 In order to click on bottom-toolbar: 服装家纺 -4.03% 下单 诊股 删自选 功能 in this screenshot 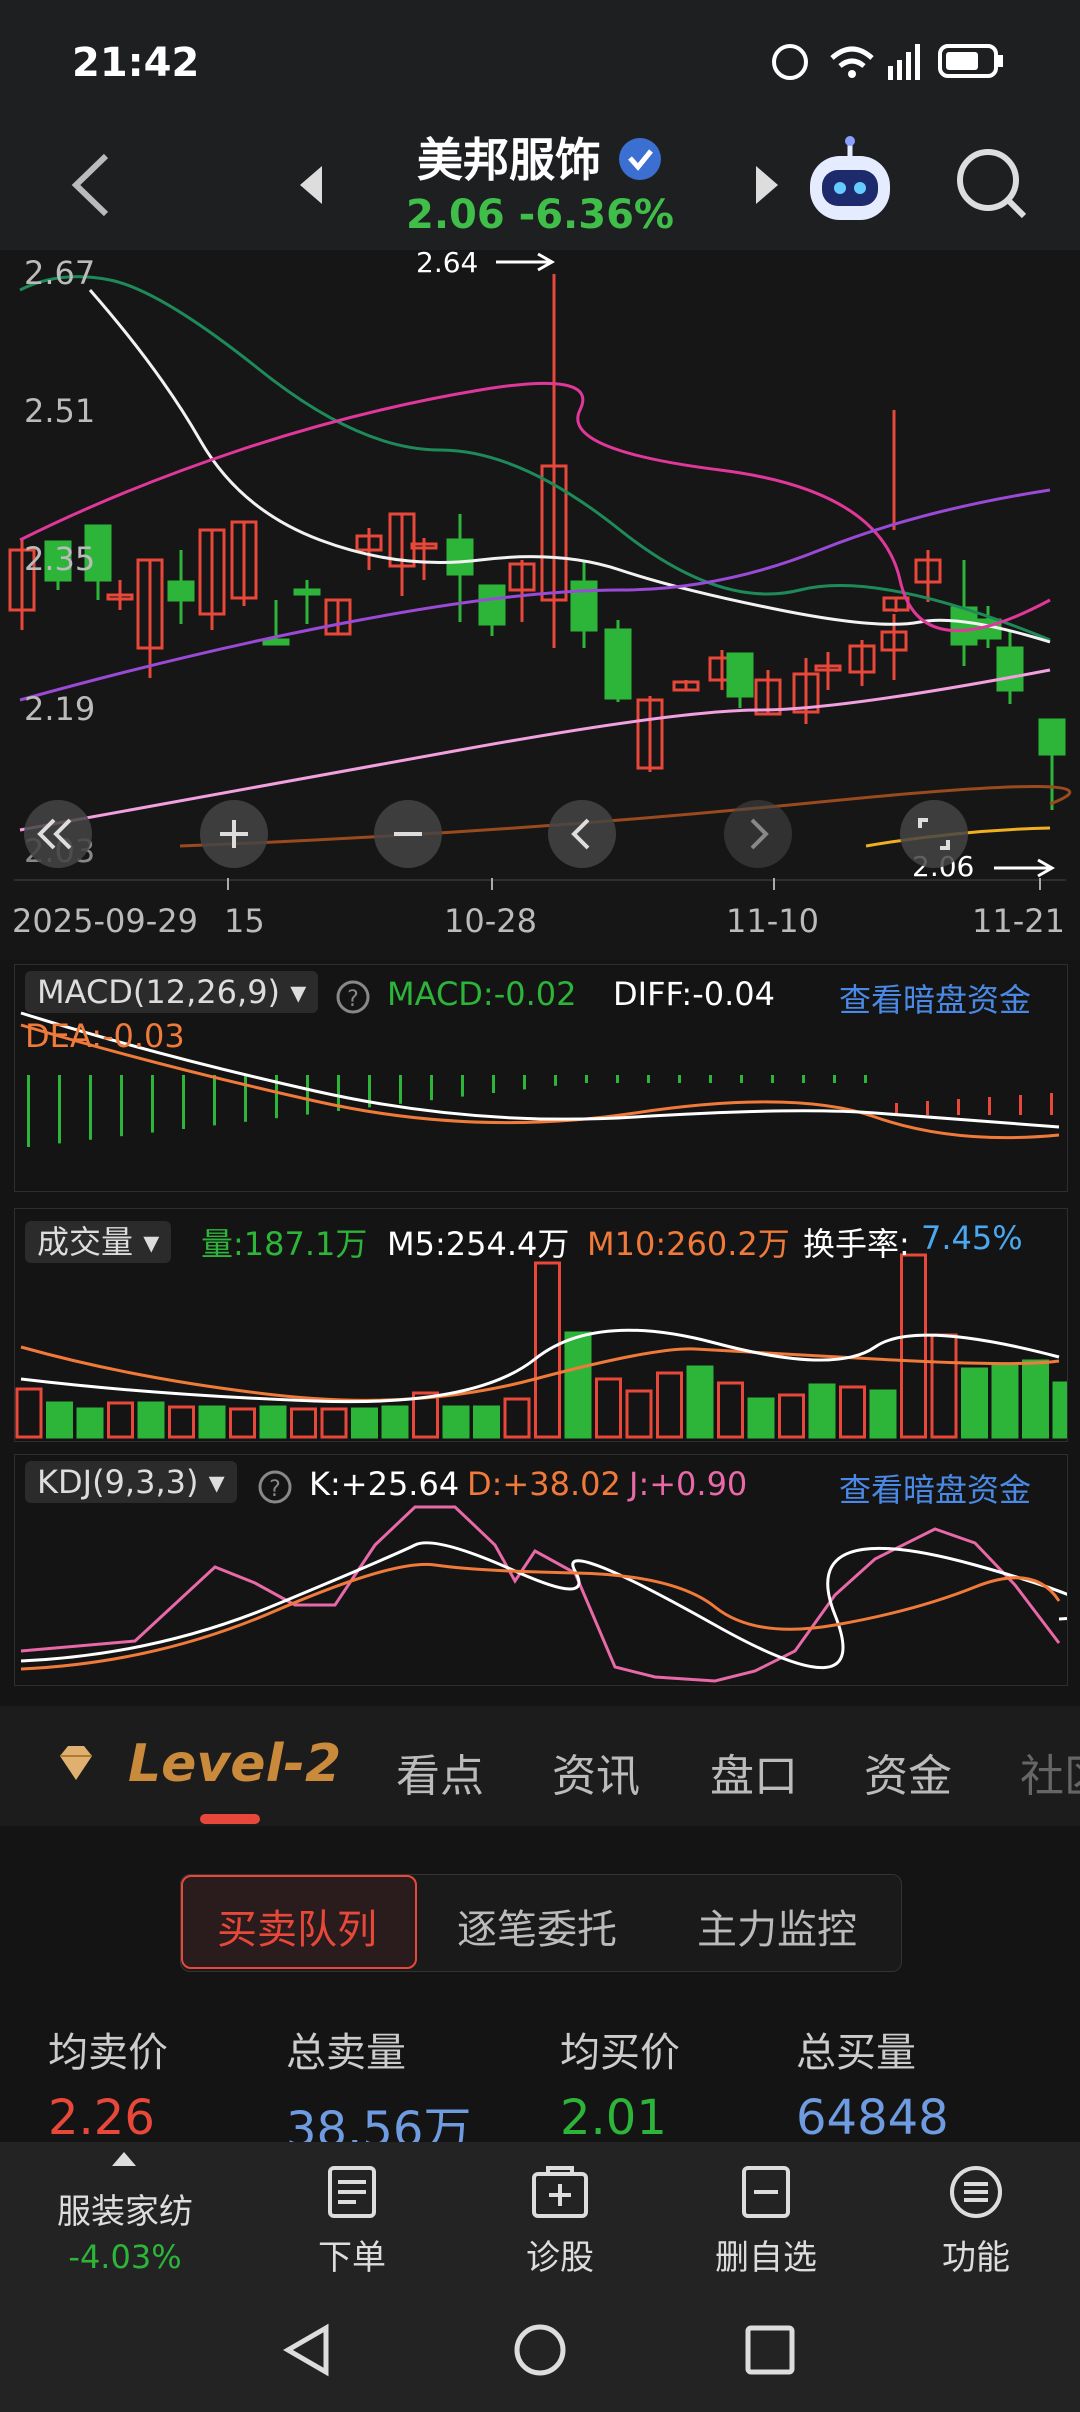, I will do `click(540, 2217)`.